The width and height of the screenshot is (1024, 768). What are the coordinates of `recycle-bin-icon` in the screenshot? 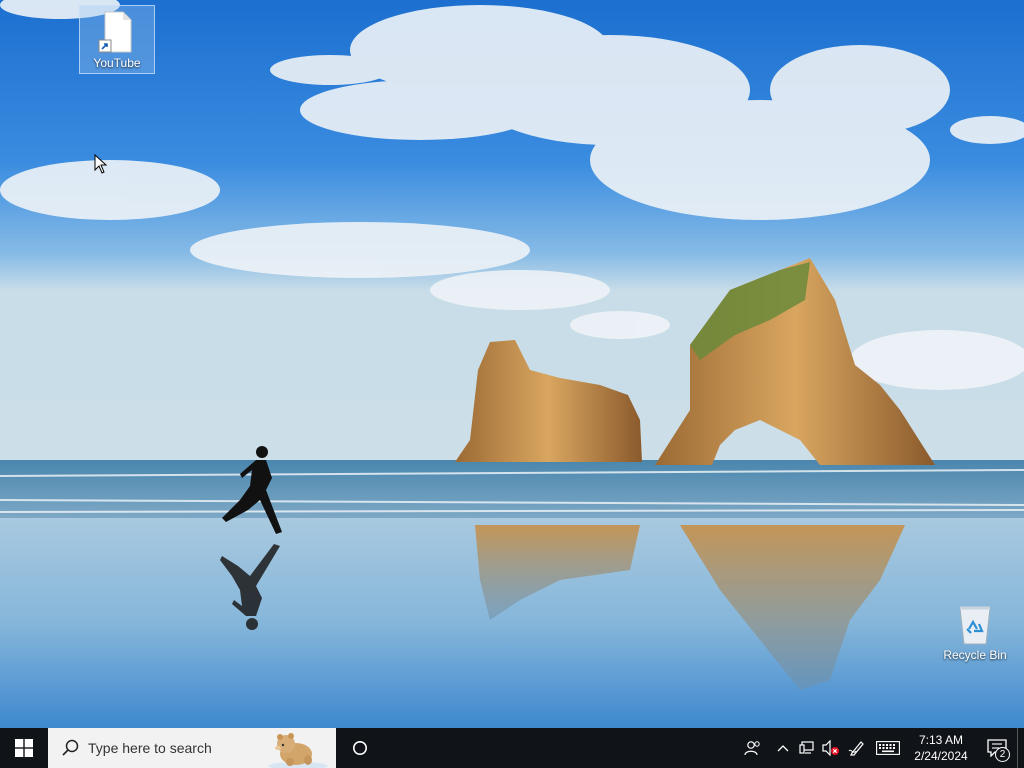 It's located at (975, 624).